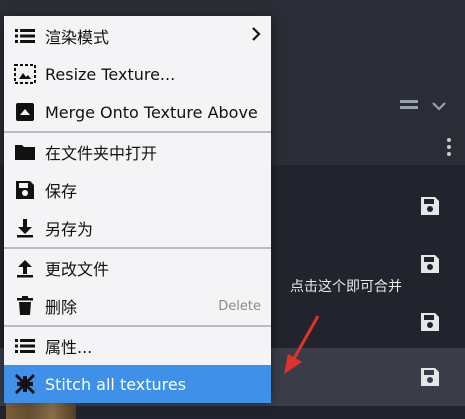 This screenshot has width=465, height=419. What do you see at coordinates (25, 228) in the screenshot?
I see `download-icon` at bounding box center [25, 228].